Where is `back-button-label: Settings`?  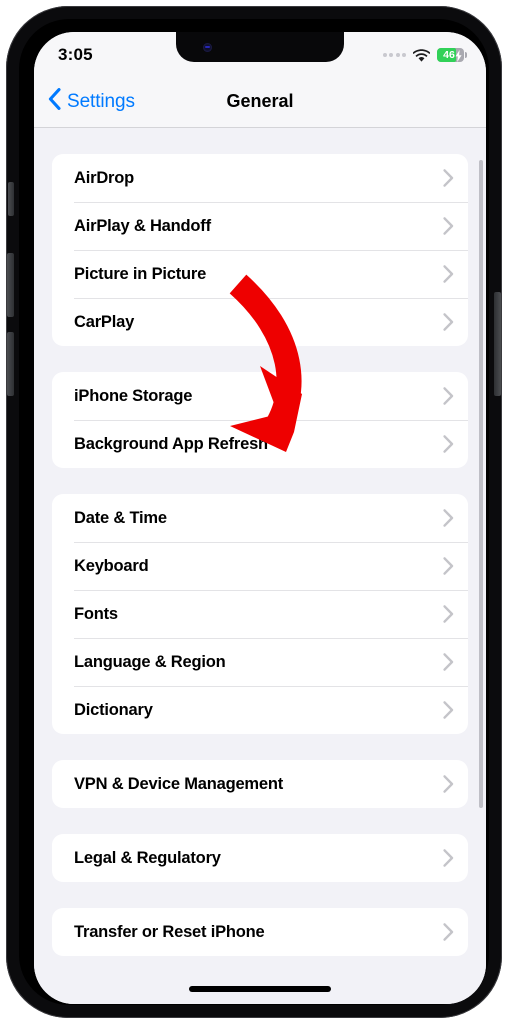
back-button-label: Settings is located at coordinates (101, 101).